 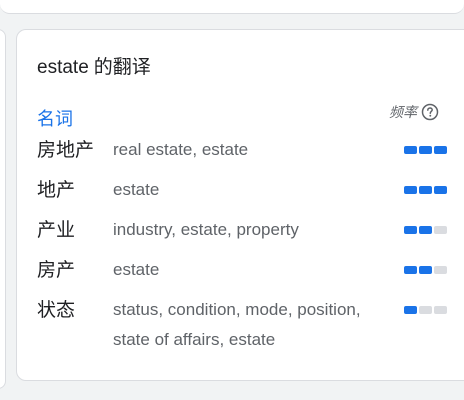 What do you see at coordinates (181, 149) in the screenshot?
I see `back-translations: real estate, estate` at bounding box center [181, 149].